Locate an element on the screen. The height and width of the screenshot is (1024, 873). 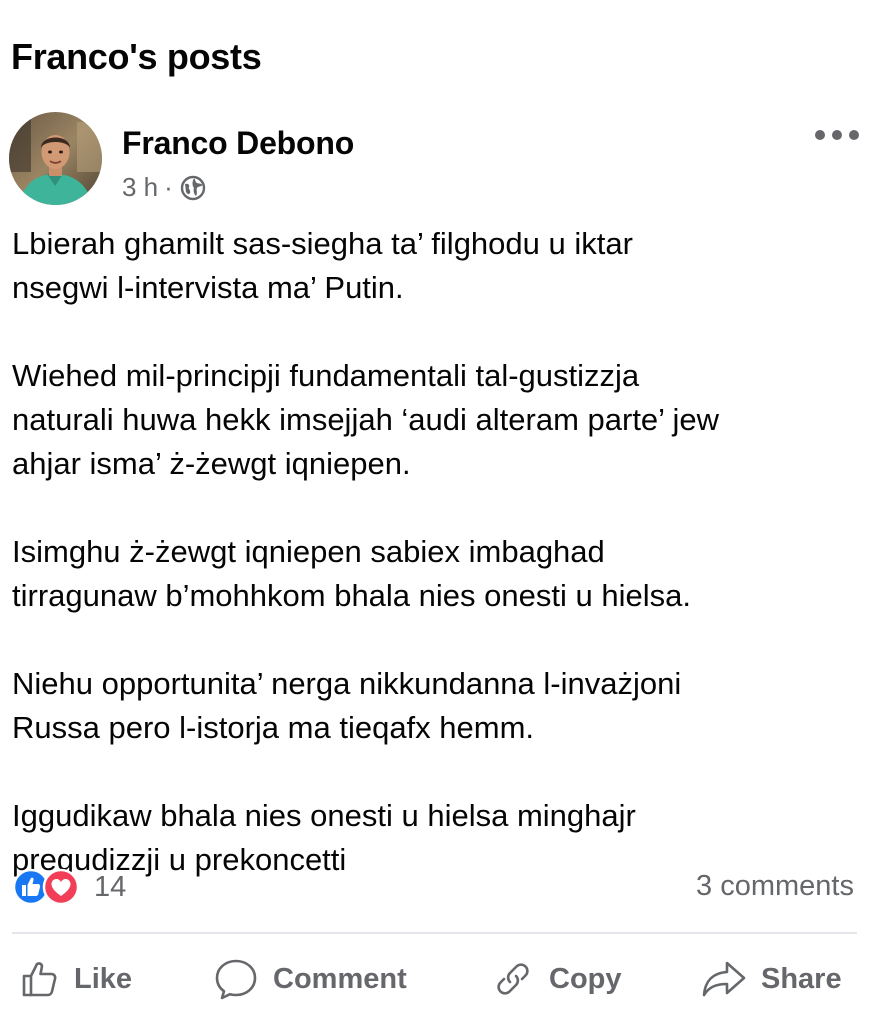
reaction-count: 14 is located at coordinates (110, 886).